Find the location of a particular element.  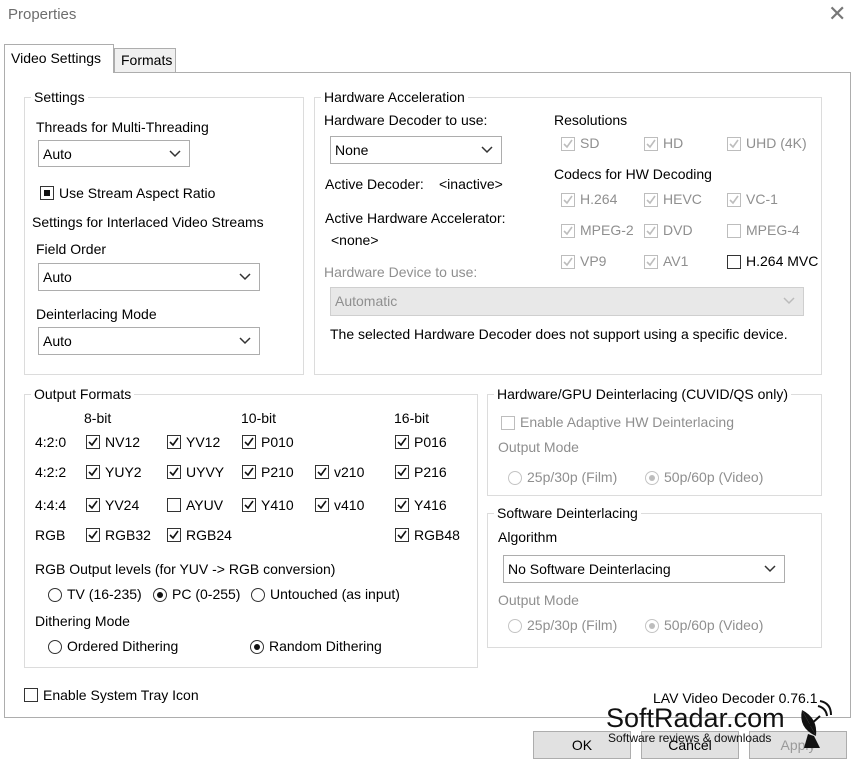

tab-video-settings: Video Settings is located at coordinates (59, 58).